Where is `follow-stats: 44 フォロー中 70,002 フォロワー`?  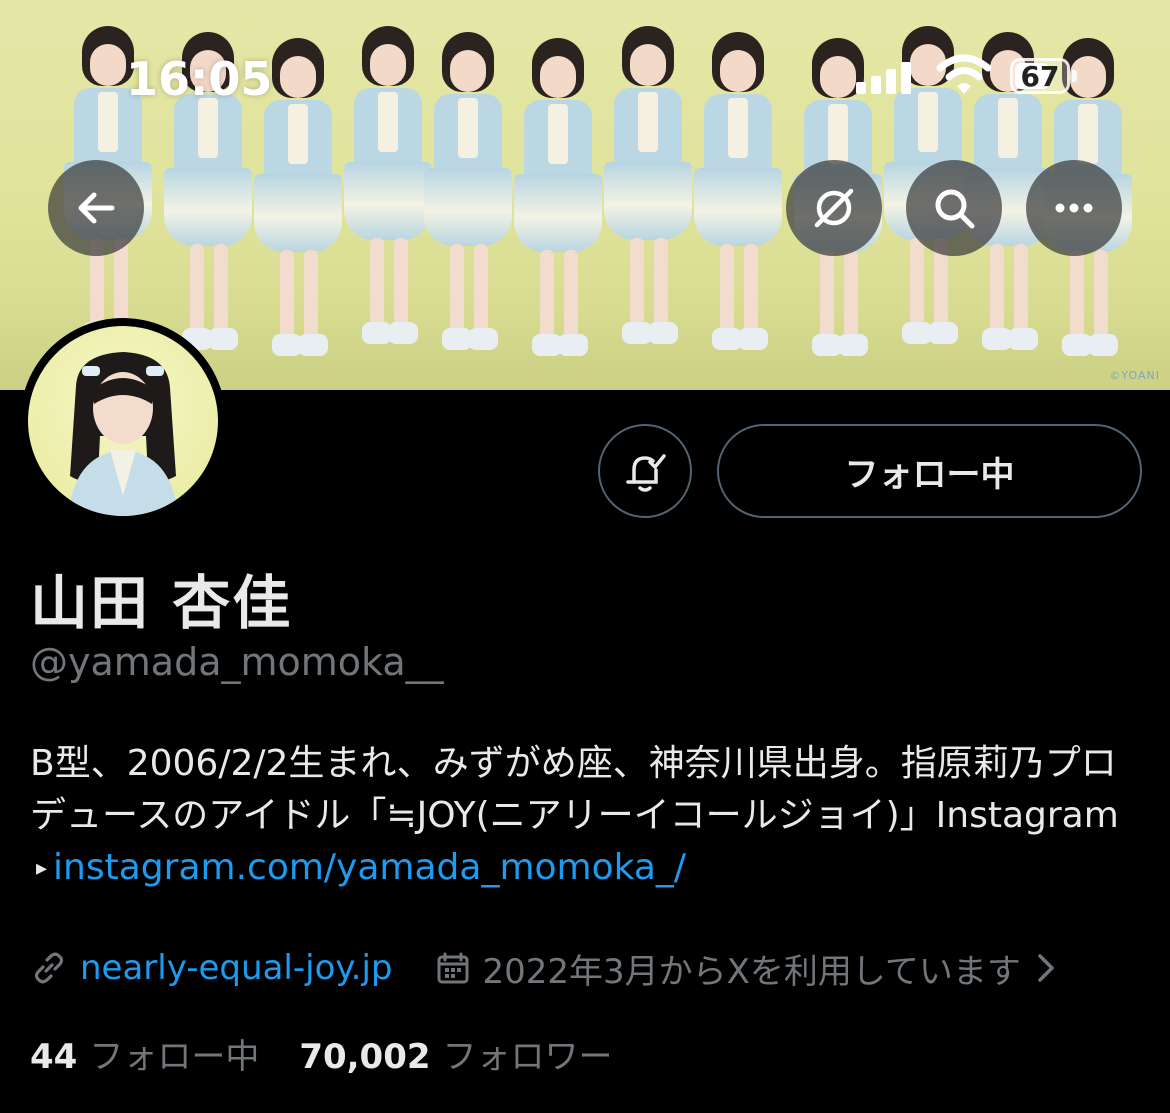 follow-stats: 44 フォロー中 70,002 フォロワー is located at coordinates (321, 1053).